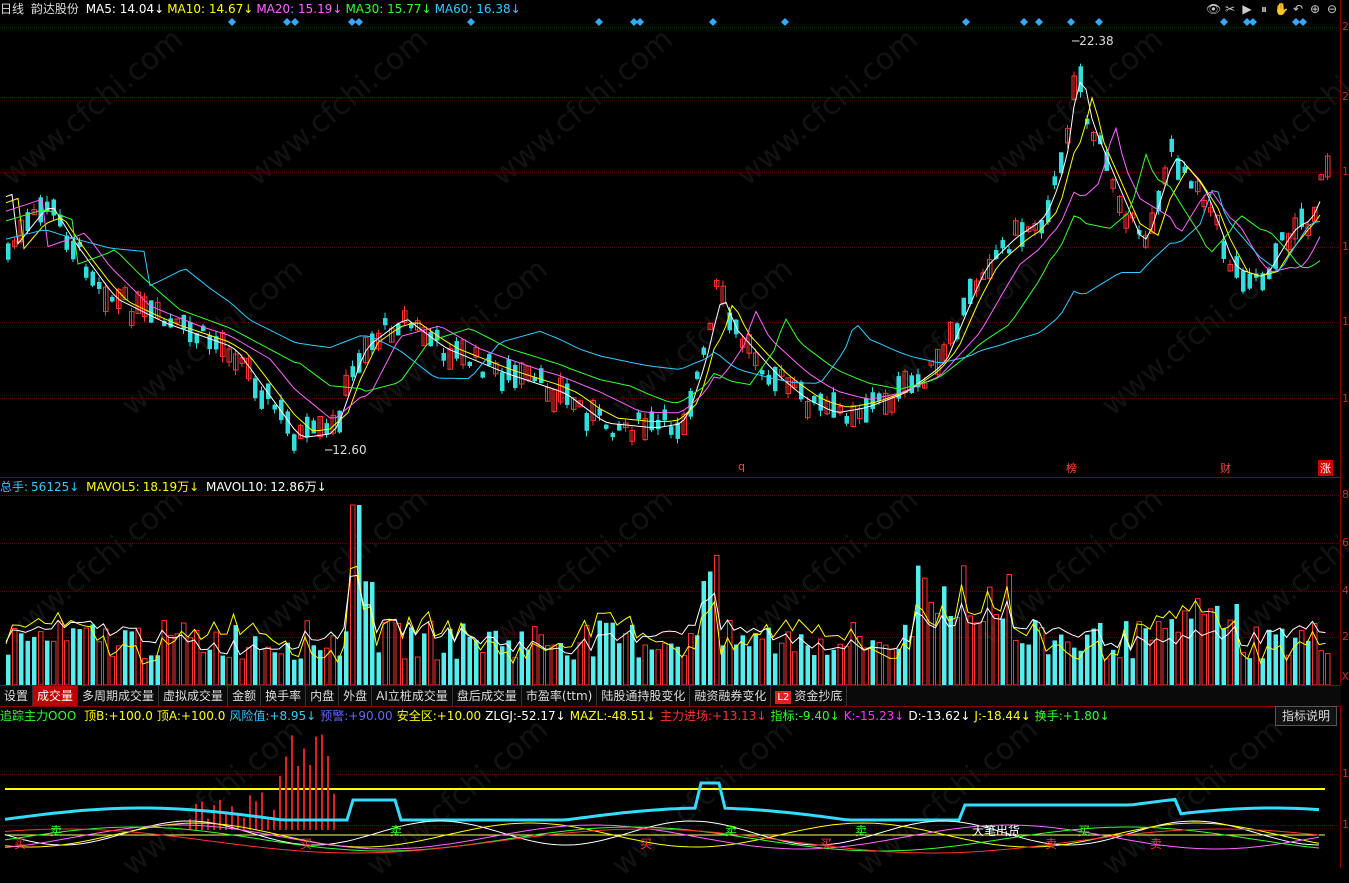  What do you see at coordinates (644, 696) in the screenshot?
I see `tab-11: 陆股通持股变化` at bounding box center [644, 696].